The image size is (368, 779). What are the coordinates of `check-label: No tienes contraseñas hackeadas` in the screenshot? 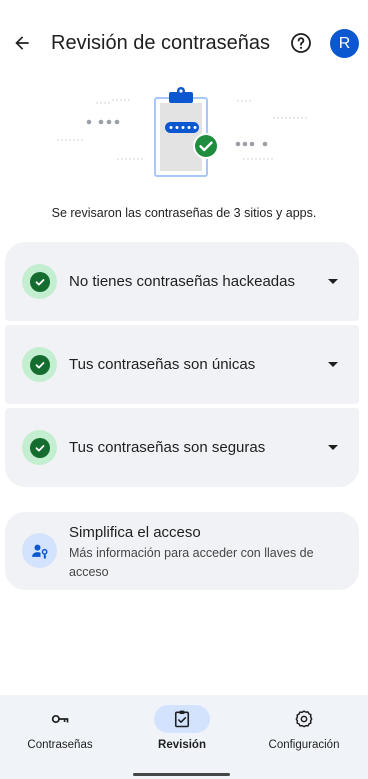 It's located at (182, 281).